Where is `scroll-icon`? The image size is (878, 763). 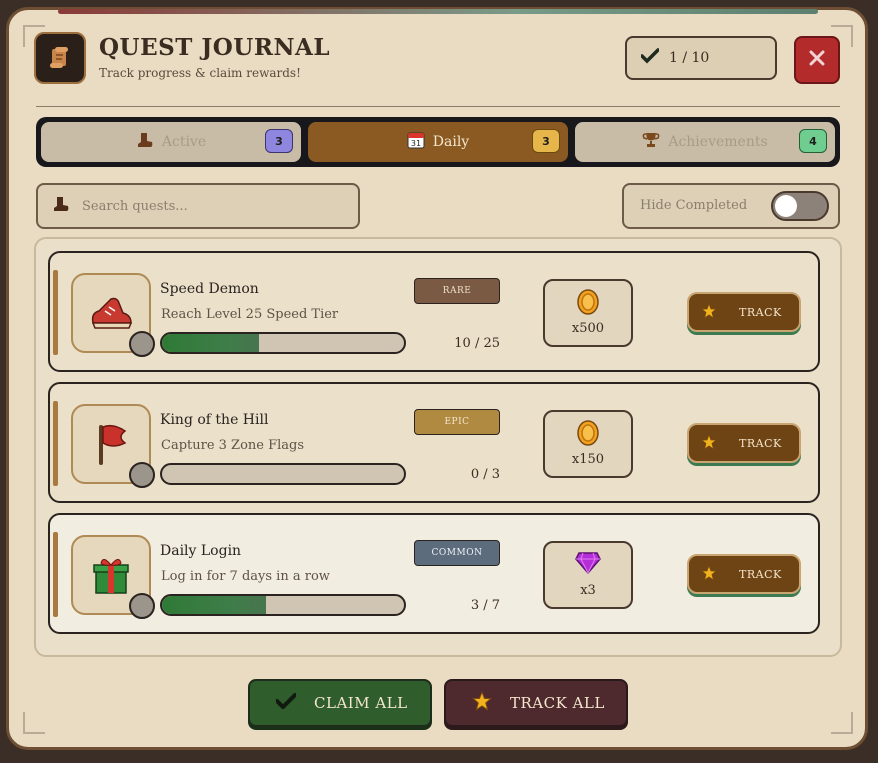
scroll-icon is located at coordinates (60, 58).